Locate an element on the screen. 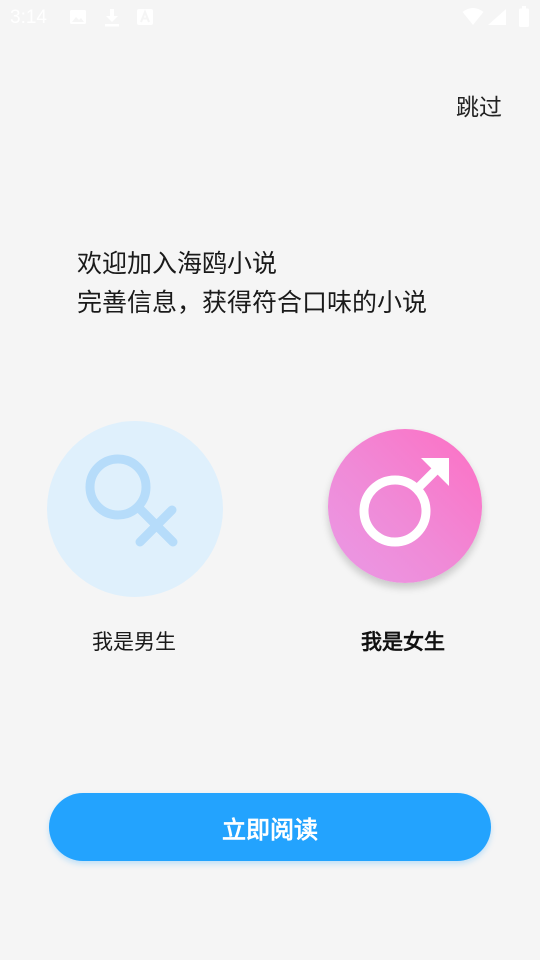  male-gender-icon is located at coordinates (135, 509).